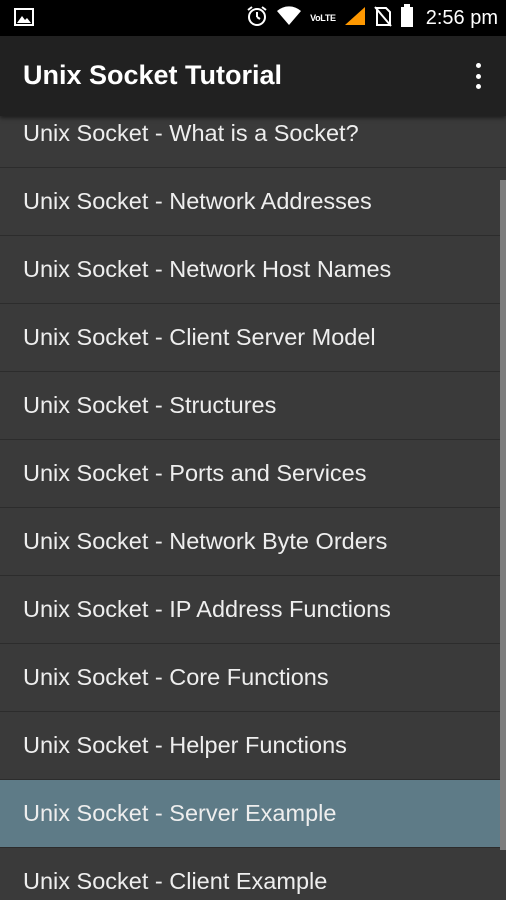 The height and width of the screenshot is (900, 506). Describe the element at coordinates (150, 405) in the screenshot. I see `list-item-label: Unix Socket - Structures` at that location.